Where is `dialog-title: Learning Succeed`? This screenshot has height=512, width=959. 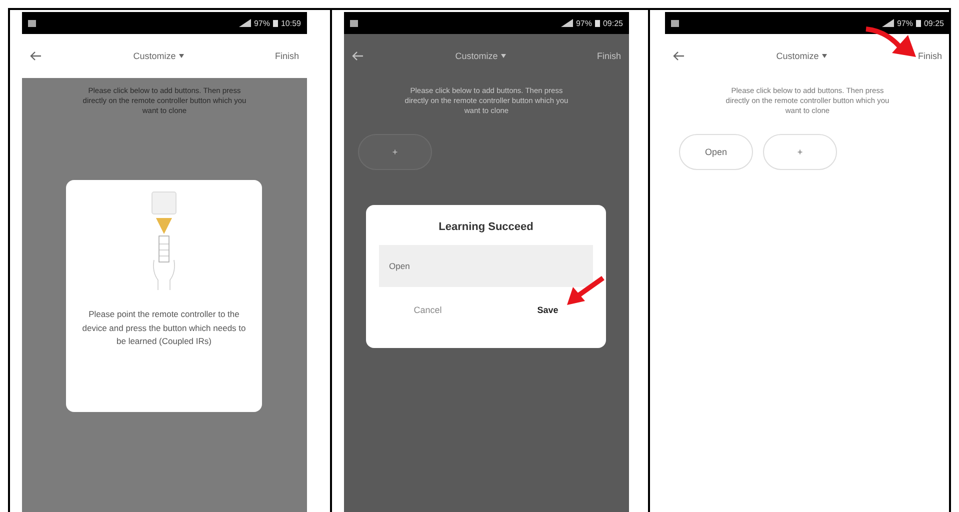
dialog-title: Learning Succeed is located at coordinates (486, 227).